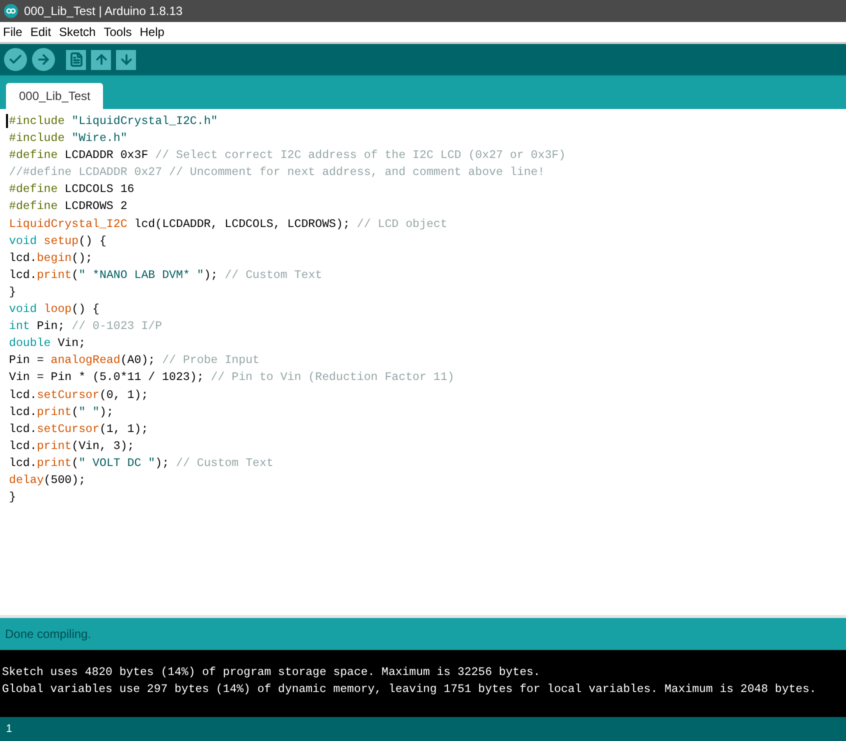 The image size is (846, 741). Describe the element at coordinates (11, 11) in the screenshot. I see `app-logo-icon` at that location.